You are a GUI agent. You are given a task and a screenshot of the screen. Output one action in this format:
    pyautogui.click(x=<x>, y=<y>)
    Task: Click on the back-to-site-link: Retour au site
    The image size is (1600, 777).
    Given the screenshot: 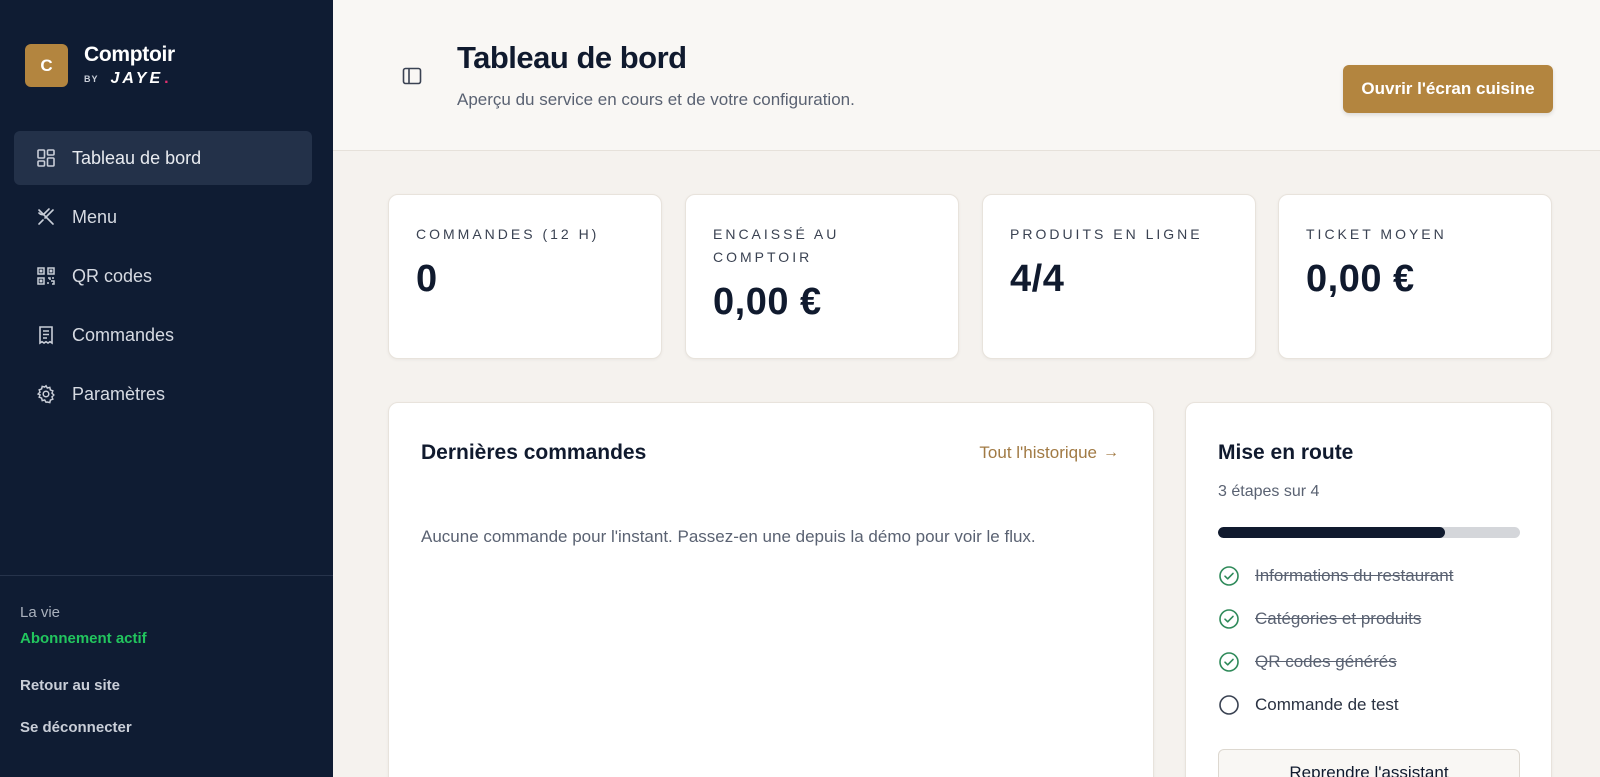 What is the action you would take?
    pyautogui.click(x=70, y=685)
    